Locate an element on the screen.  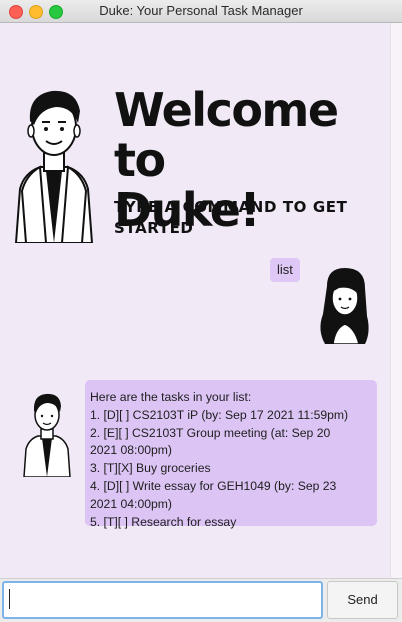
duke-welcome-avatar is located at coordinates (54, 166).